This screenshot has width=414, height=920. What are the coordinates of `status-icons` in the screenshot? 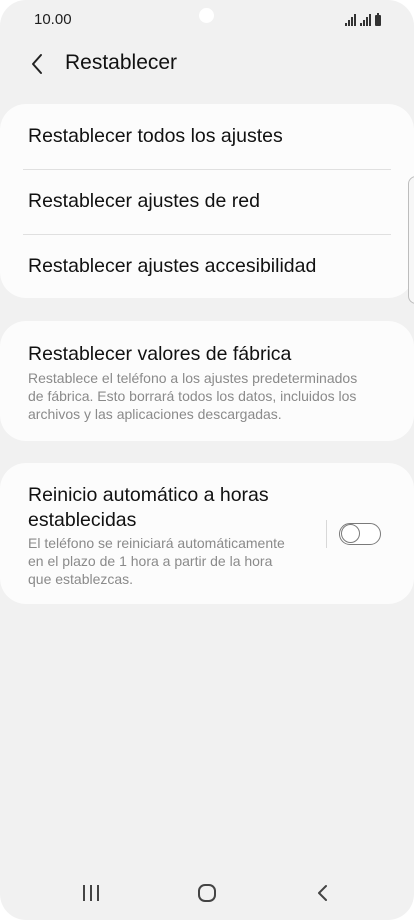 It's located at (363, 19).